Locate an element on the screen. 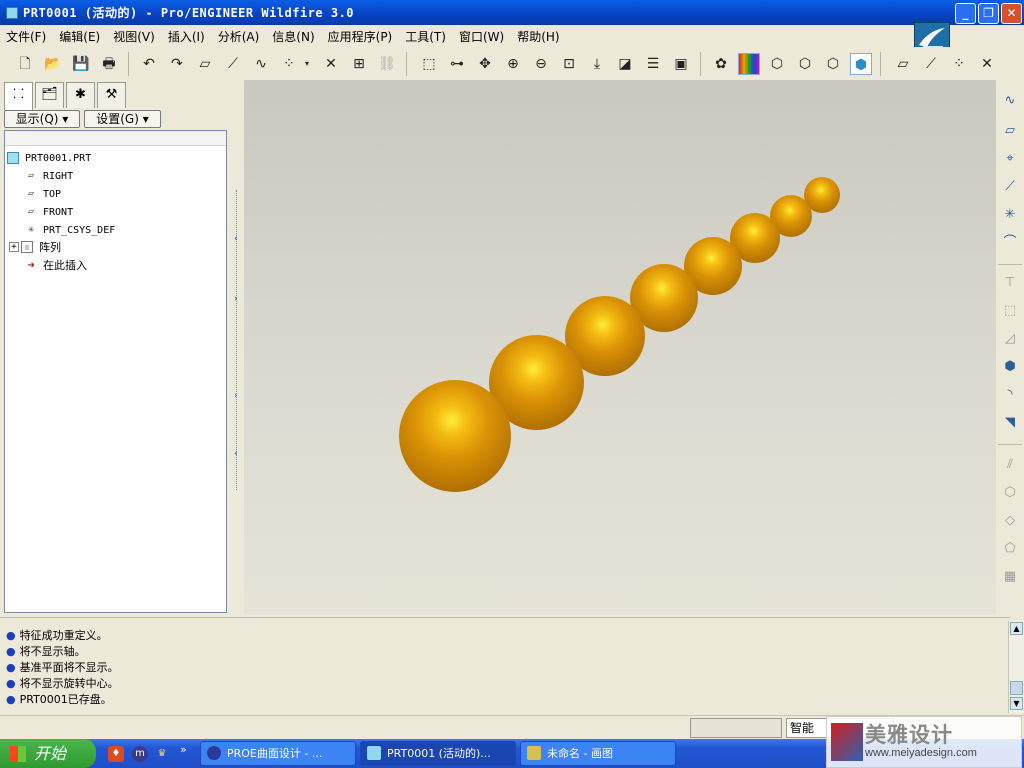 Image resolution: width=1024 pixels, height=768 pixels. minimize-button: _ is located at coordinates (965, 13).